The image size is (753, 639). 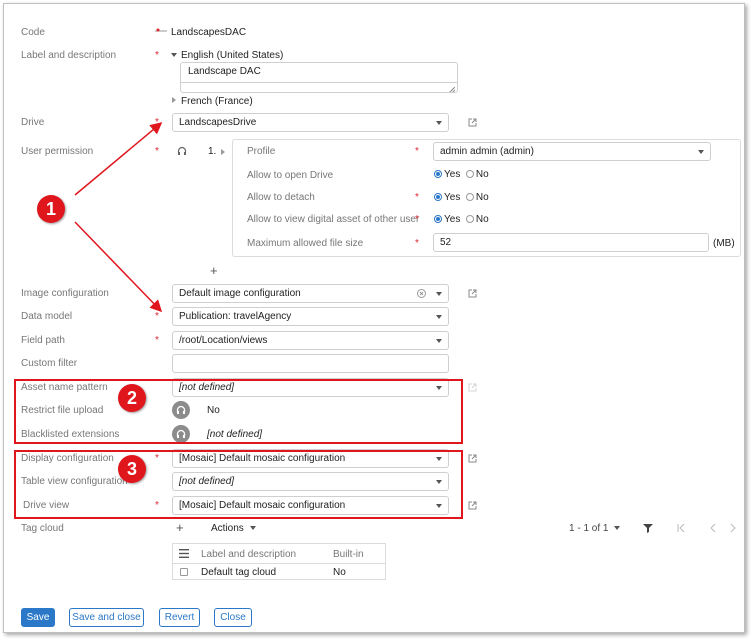 What do you see at coordinates (132, 398) in the screenshot?
I see `annotation-badge-2: 2` at bounding box center [132, 398].